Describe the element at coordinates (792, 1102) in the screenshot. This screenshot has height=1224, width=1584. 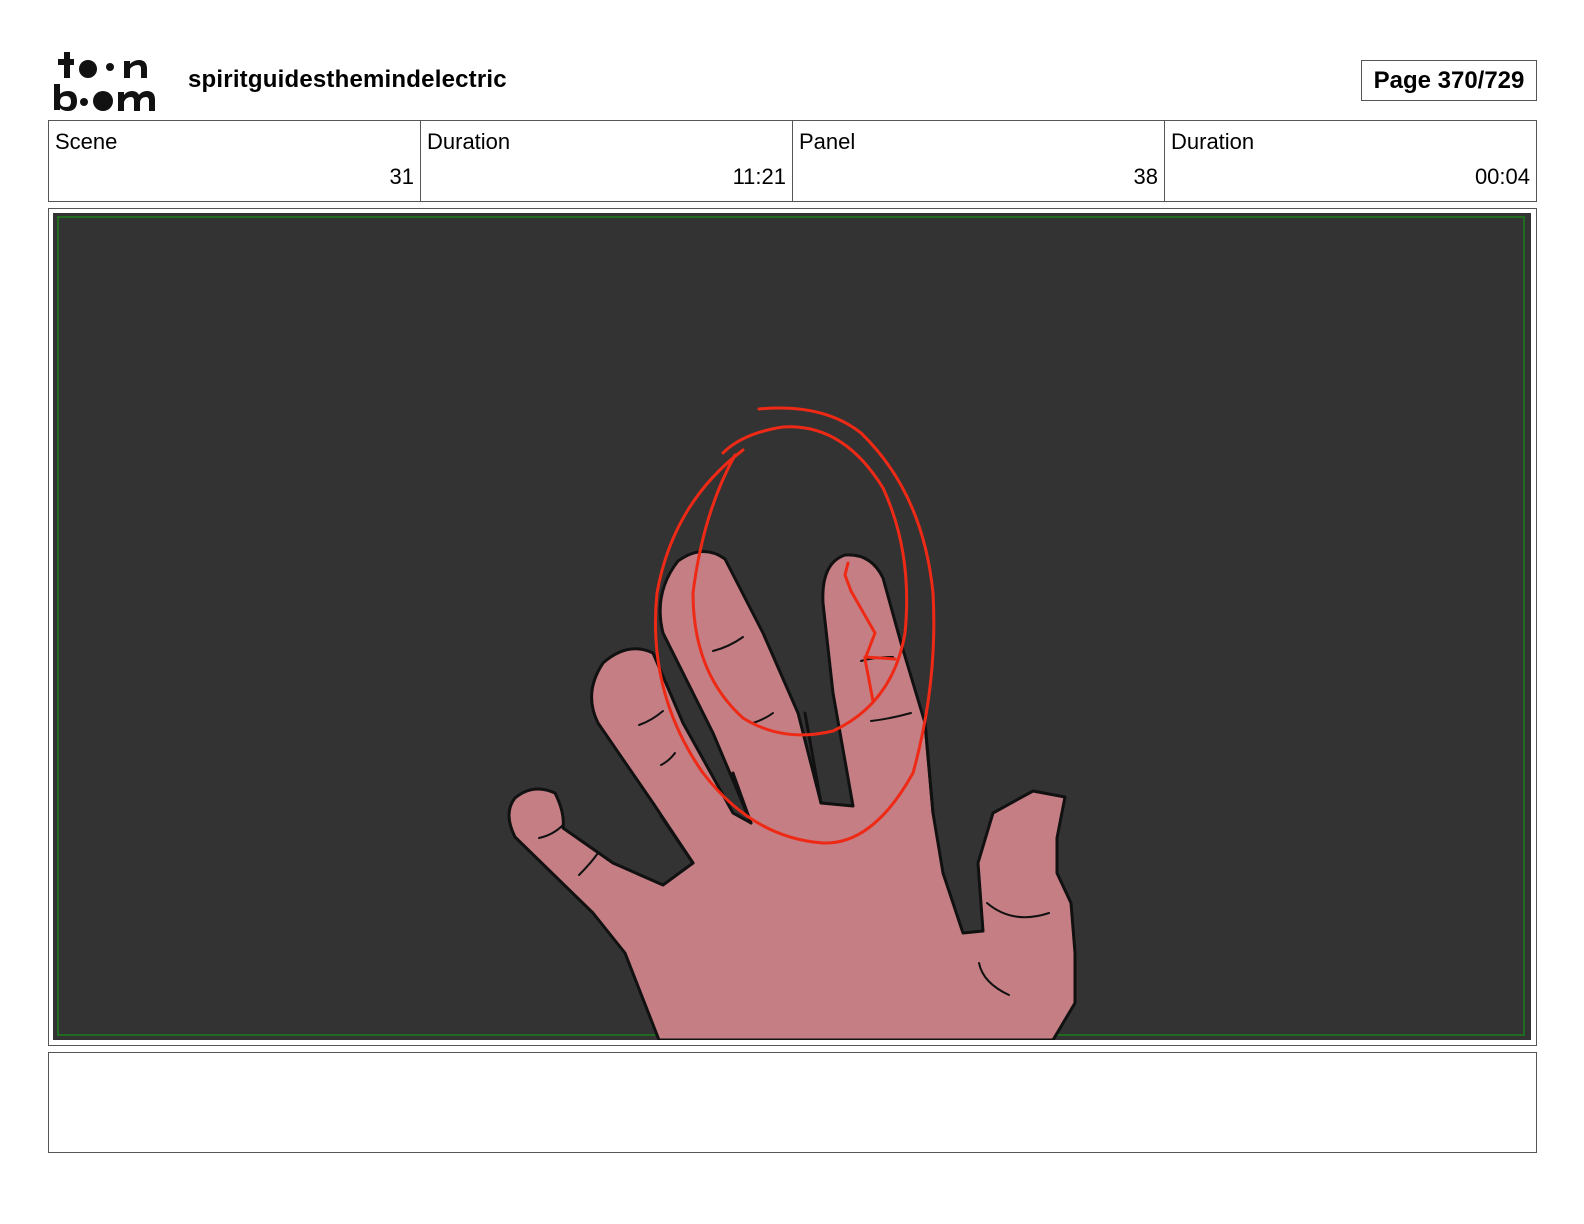
I see `panel-notes-box` at that location.